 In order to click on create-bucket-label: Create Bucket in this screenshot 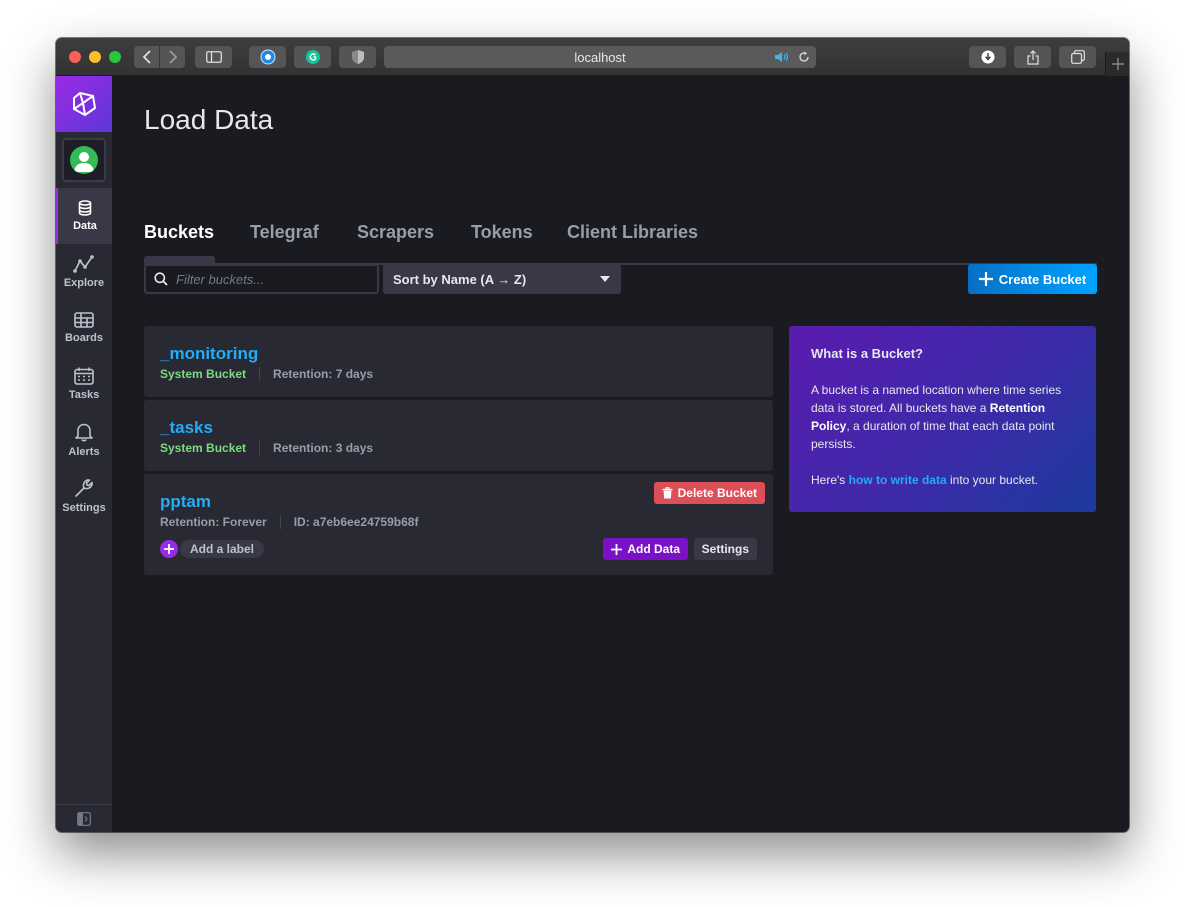, I will do `click(1042, 279)`.